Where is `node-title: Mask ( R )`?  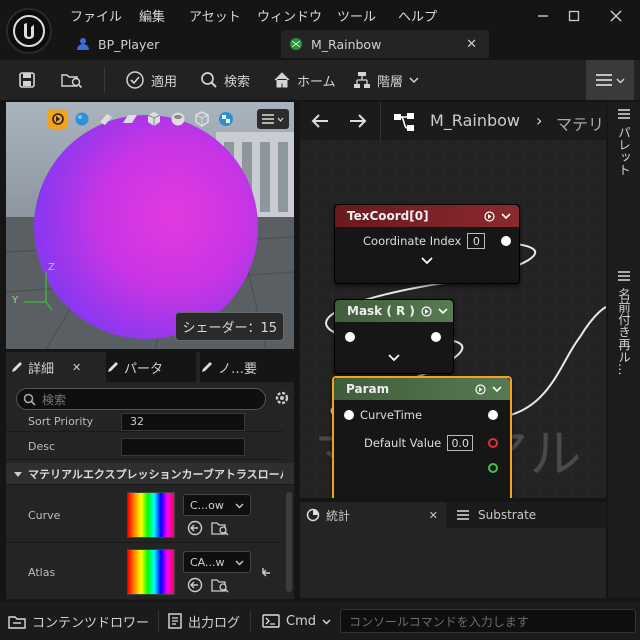 node-title: Mask ( R ) is located at coordinates (381, 311).